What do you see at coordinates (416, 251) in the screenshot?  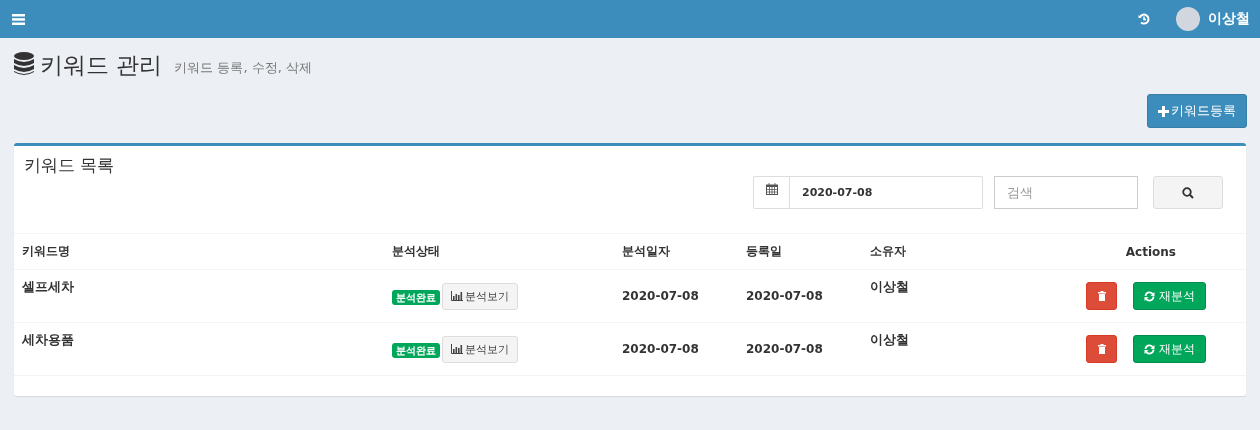 I see `column-header: 분석상태` at bounding box center [416, 251].